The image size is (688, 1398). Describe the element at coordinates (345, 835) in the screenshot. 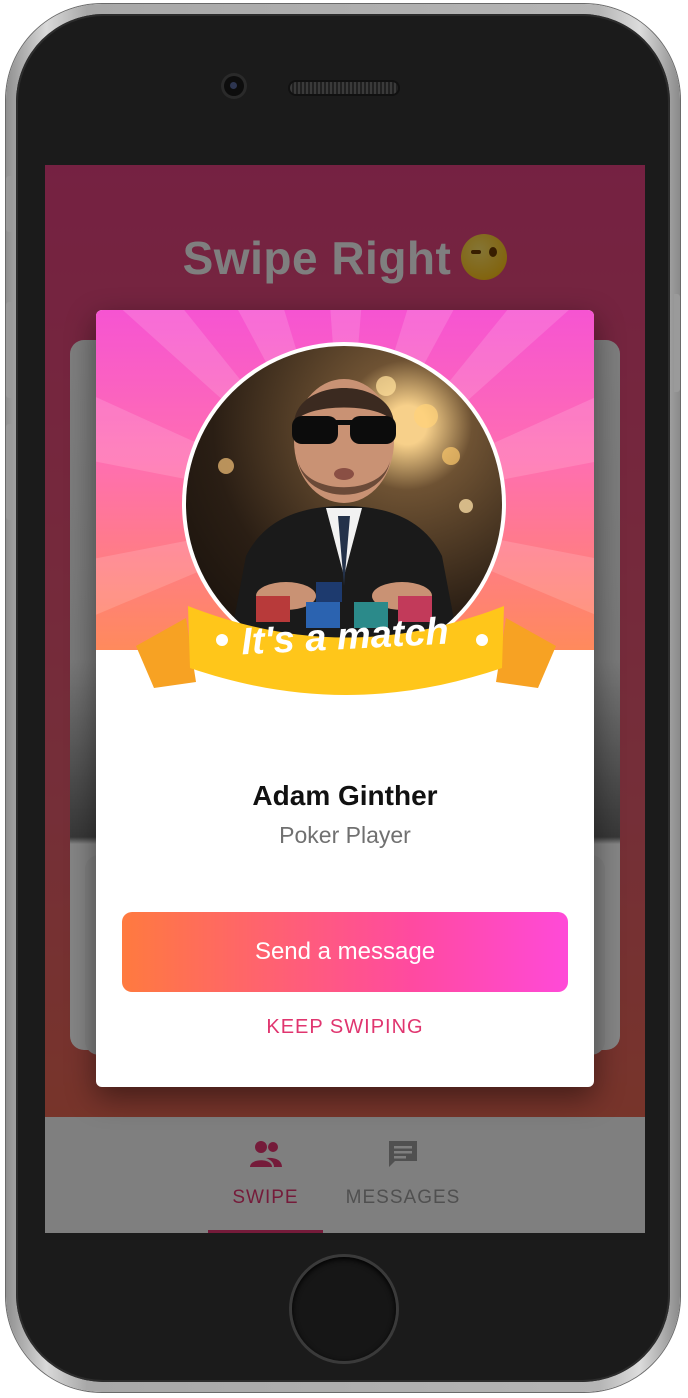

I see `match-role: Poker Player` at that location.